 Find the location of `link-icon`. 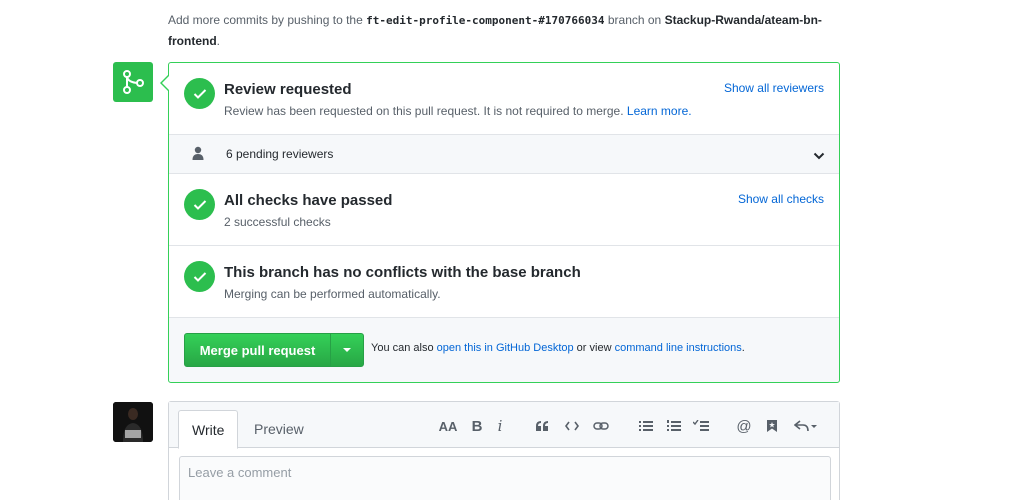

link-icon is located at coordinates (601, 426).